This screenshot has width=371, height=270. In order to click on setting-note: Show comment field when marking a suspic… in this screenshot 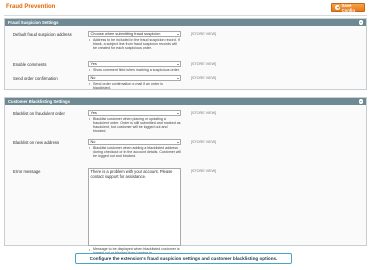, I will do `click(134, 70)`.